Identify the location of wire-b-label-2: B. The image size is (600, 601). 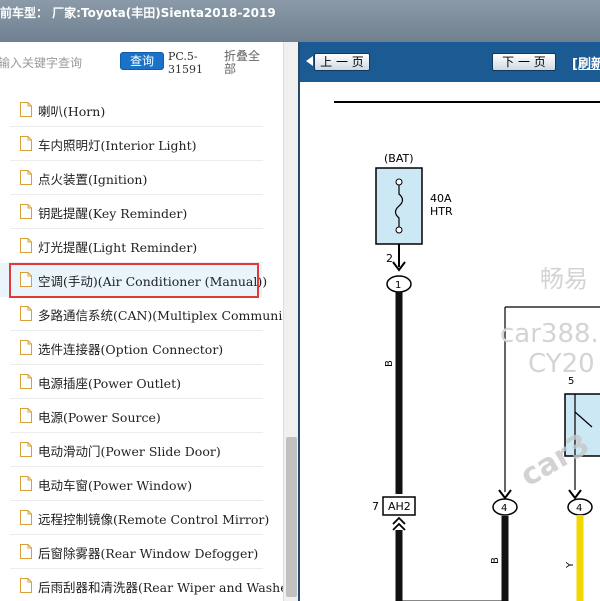
(495, 560).